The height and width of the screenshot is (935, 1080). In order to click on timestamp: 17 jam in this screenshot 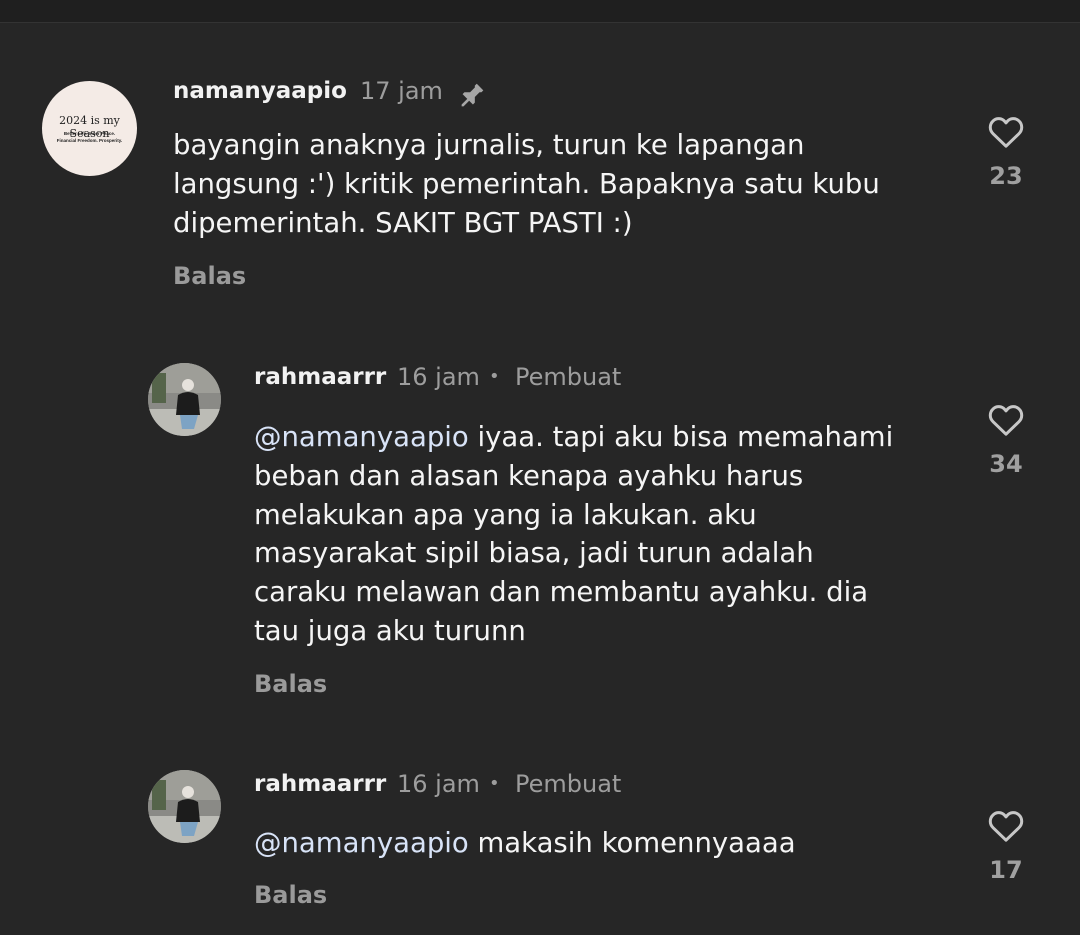, I will do `click(401, 91)`.